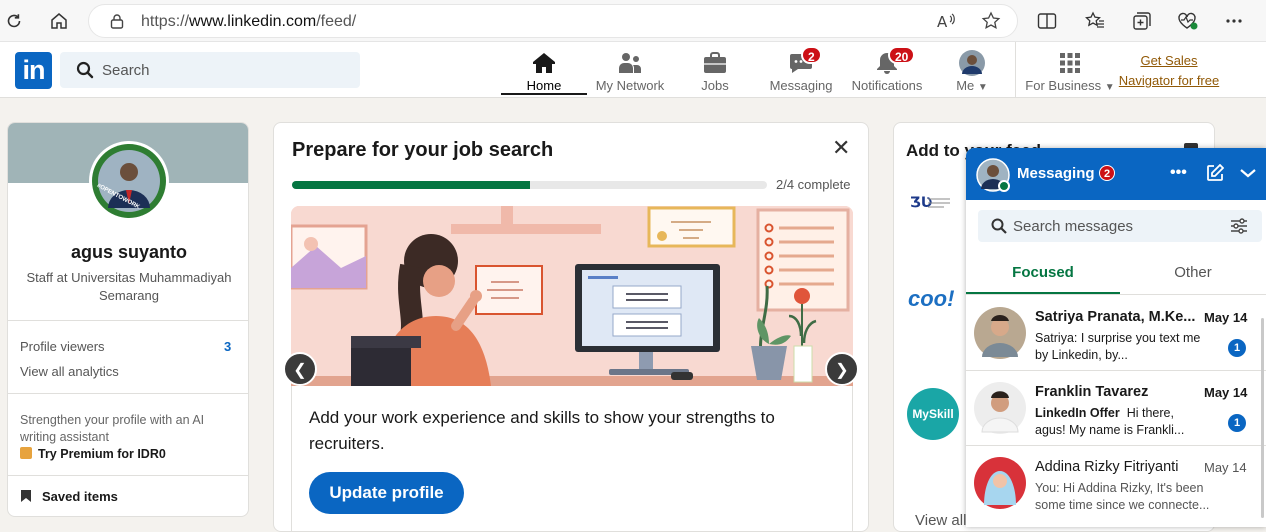  I want to click on message-search-input: Search messages, so click(1120, 226).